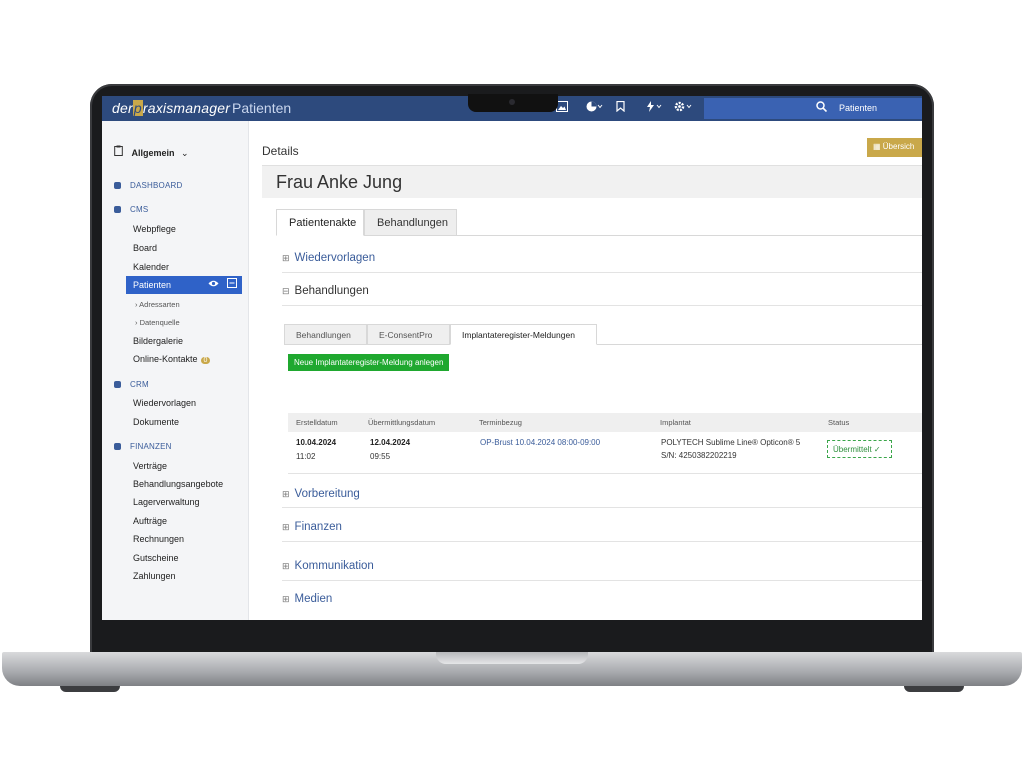 The width and height of the screenshot is (1024, 775). What do you see at coordinates (592, 181) in the screenshot?
I see `patient-header: Frau Anke Jung` at bounding box center [592, 181].